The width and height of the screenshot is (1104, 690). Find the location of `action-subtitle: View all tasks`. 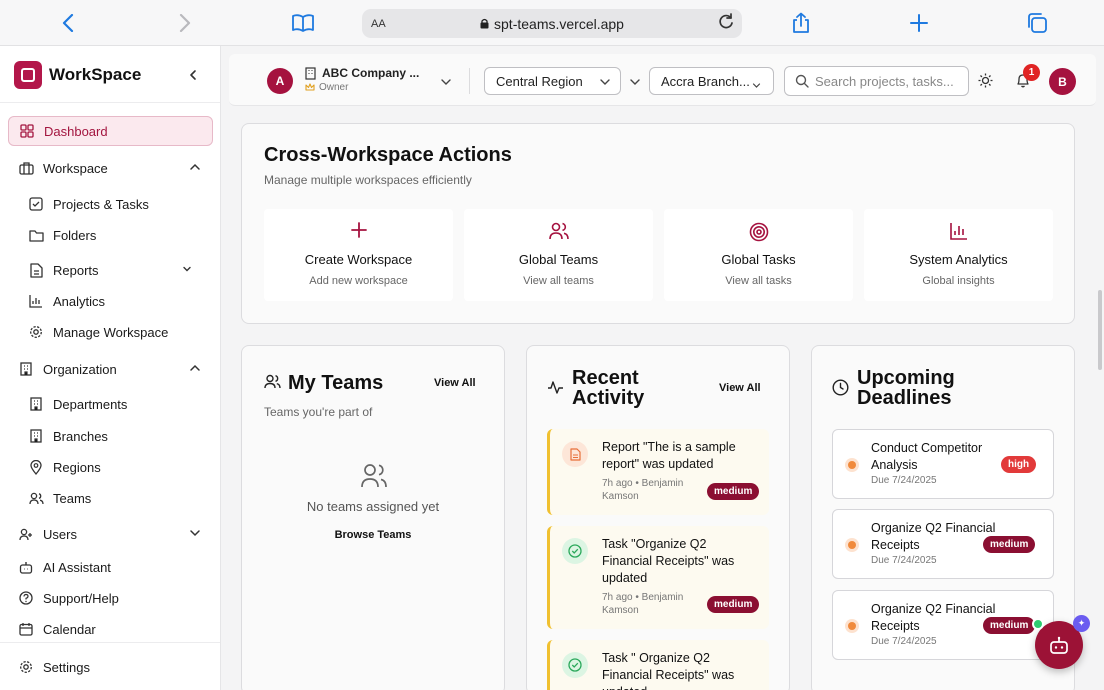

action-subtitle: View all tasks is located at coordinates (758, 281).